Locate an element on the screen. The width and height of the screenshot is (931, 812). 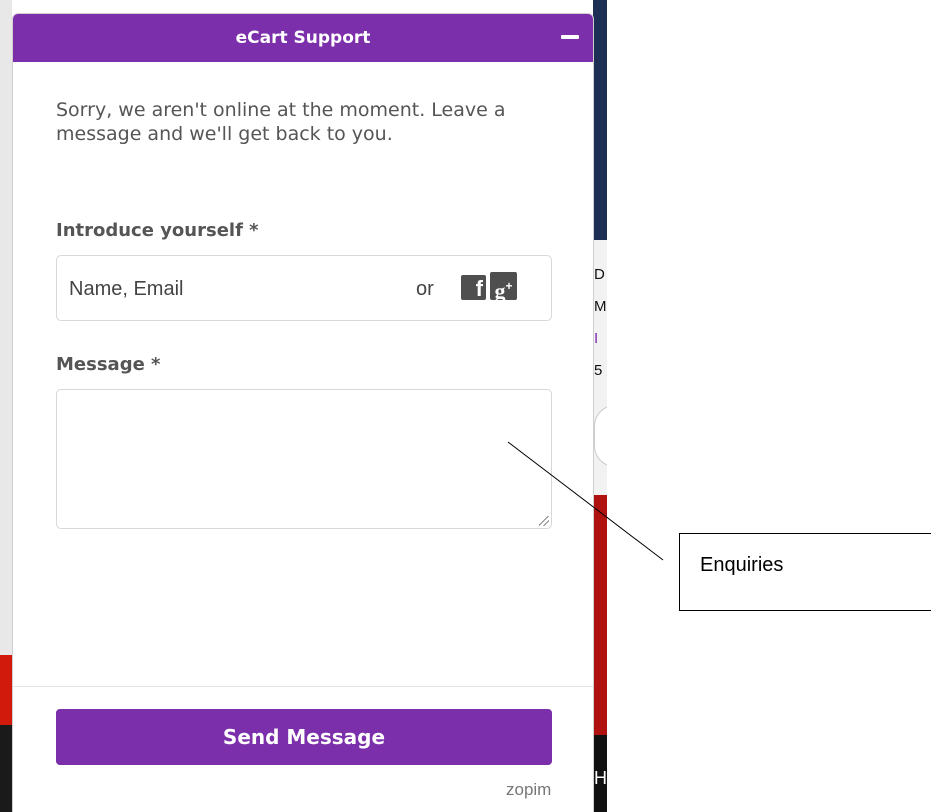
google-plus-icon: g+ is located at coordinates (503, 288).